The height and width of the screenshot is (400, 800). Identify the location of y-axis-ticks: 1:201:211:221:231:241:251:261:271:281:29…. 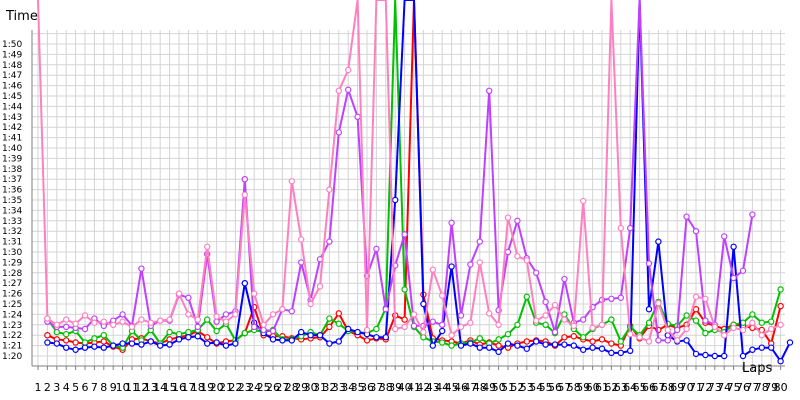
(12, 201).